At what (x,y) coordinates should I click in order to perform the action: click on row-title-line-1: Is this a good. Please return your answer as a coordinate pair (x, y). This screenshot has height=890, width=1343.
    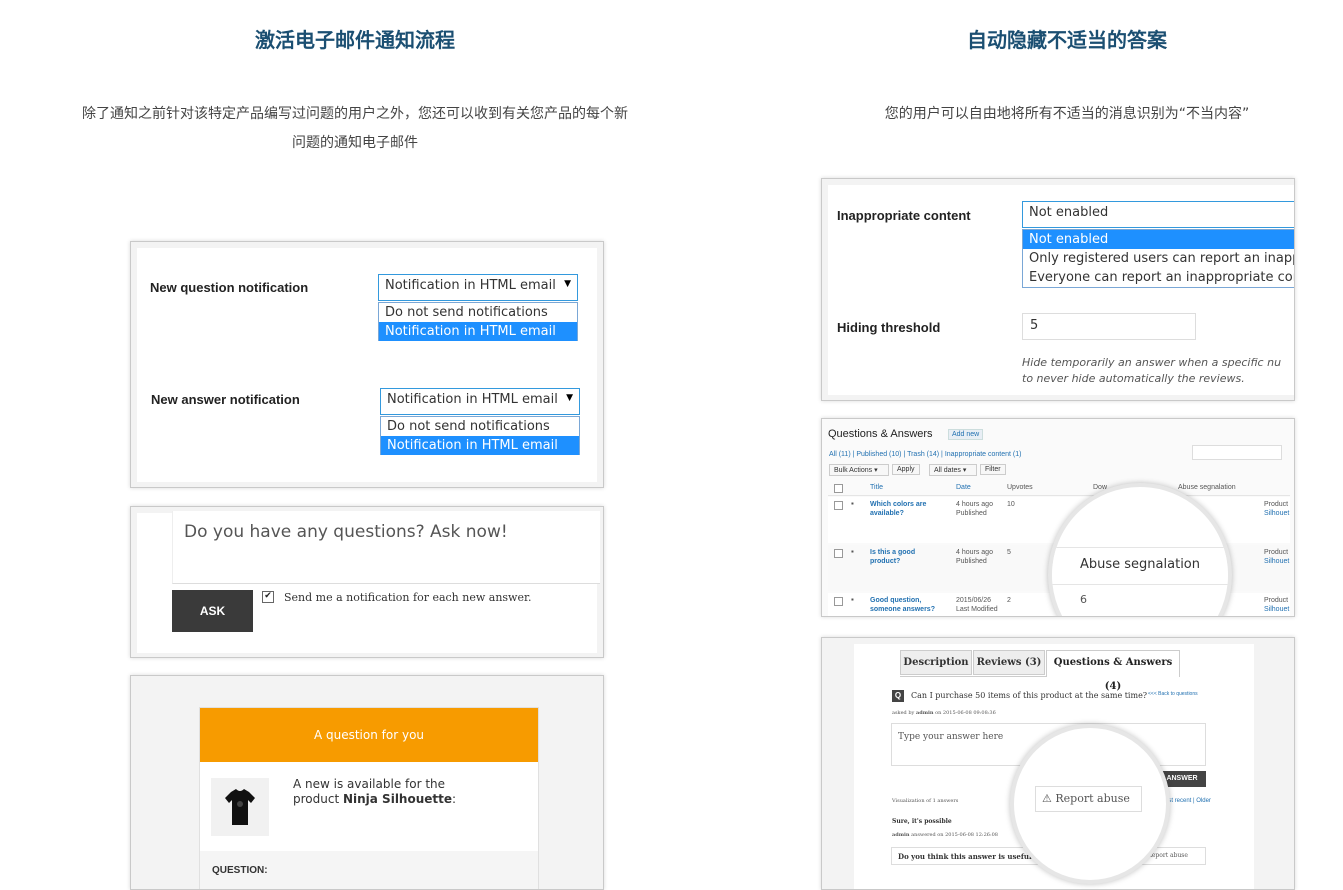
    Looking at the image, I should click on (892, 552).